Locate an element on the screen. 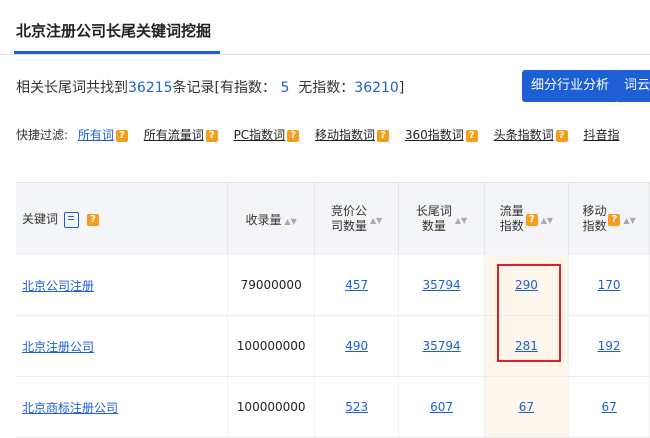 Image resolution: width=650 pixels, height=438 pixels. bid-cell: 457 is located at coordinates (357, 285).